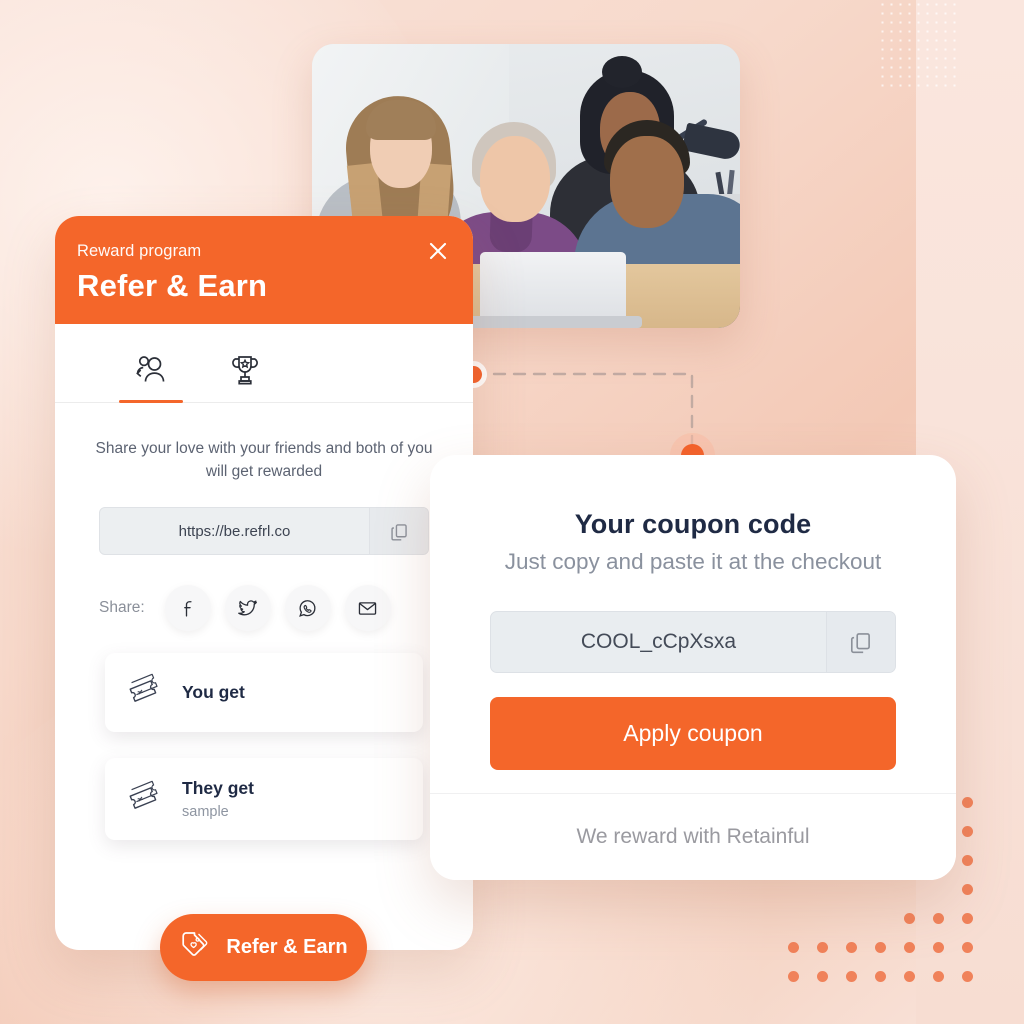 The height and width of the screenshot is (1024, 1024). I want to click on reward-title: You get, so click(213, 692).